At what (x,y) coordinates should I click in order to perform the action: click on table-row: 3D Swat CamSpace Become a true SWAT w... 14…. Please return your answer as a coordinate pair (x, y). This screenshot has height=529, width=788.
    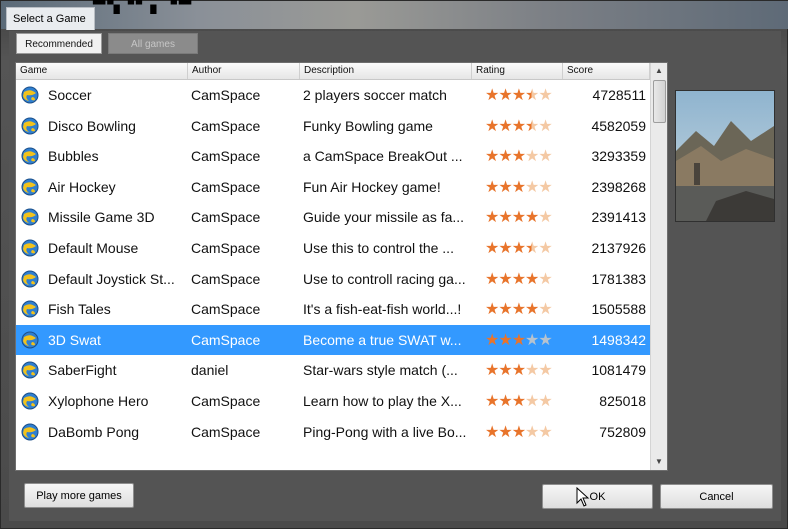
    Looking at the image, I should click on (333, 340).